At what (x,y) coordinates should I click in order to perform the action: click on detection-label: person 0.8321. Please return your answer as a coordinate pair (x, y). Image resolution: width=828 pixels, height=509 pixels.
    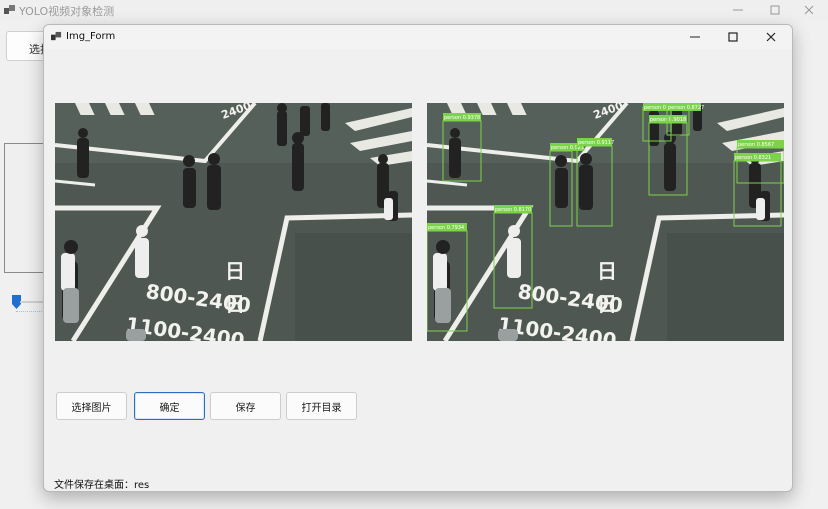
    Looking at the image, I should click on (753, 158).